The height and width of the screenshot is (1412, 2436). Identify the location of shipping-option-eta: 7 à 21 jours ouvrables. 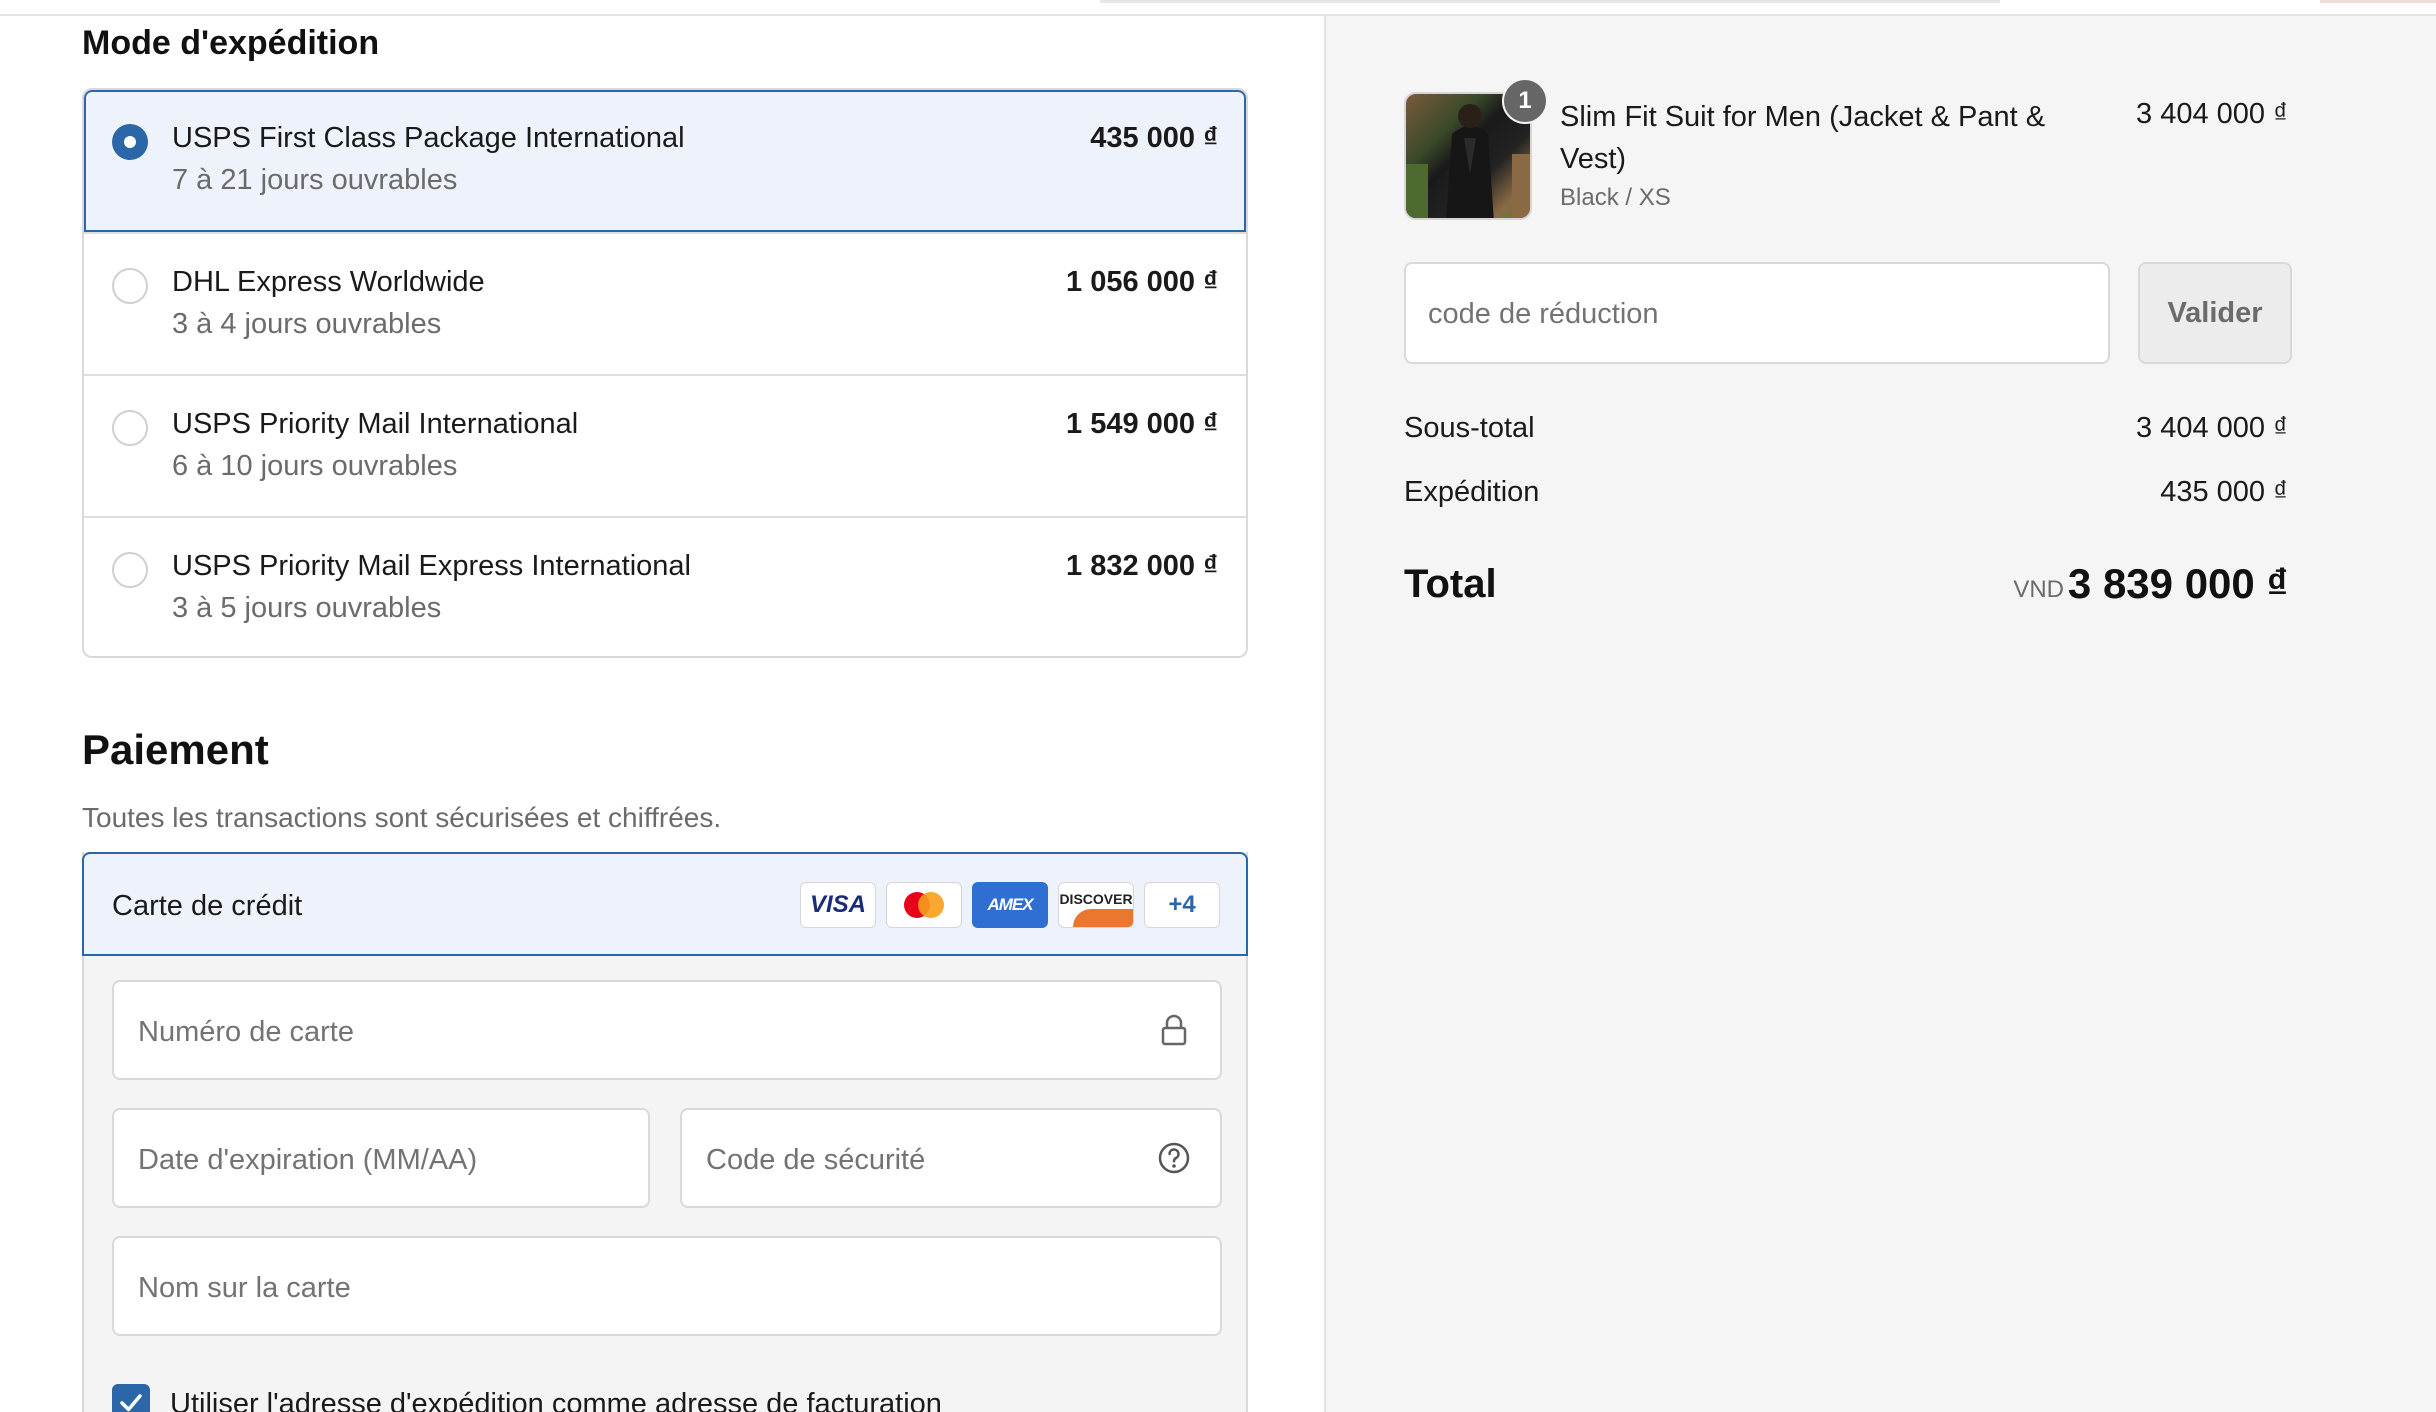
(315, 180).